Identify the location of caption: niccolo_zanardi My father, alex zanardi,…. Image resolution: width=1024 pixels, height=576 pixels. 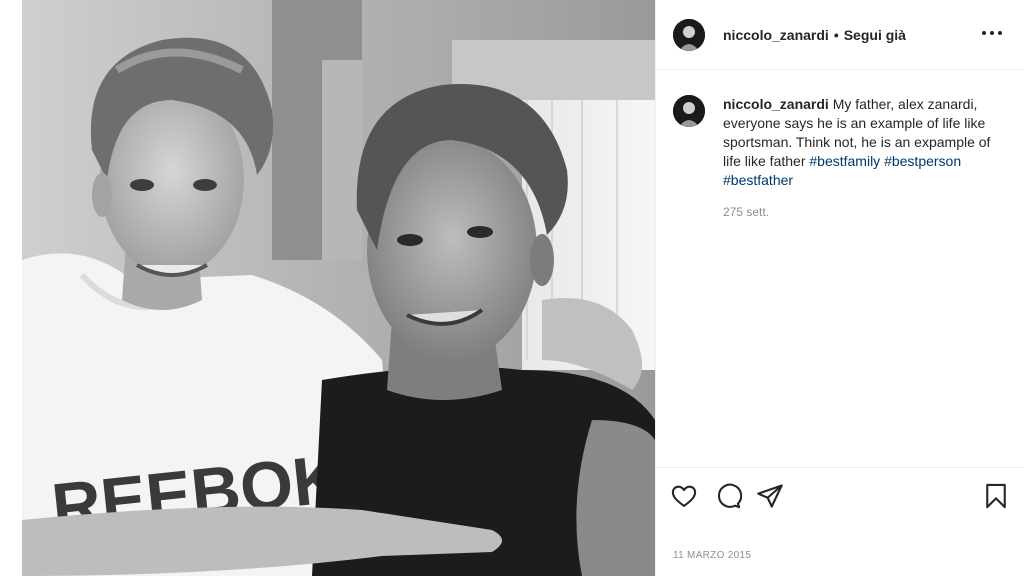
(840, 158).